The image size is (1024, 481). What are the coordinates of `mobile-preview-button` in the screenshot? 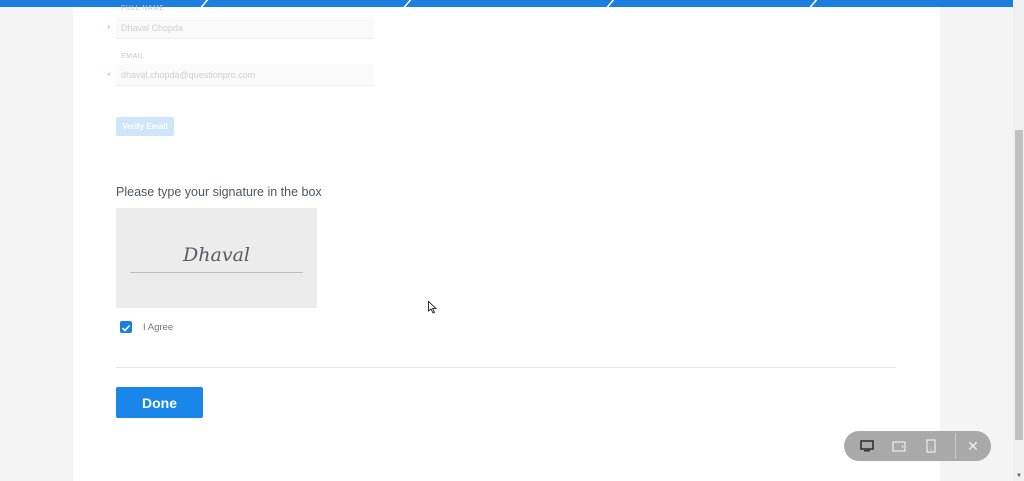 It's located at (931, 446).